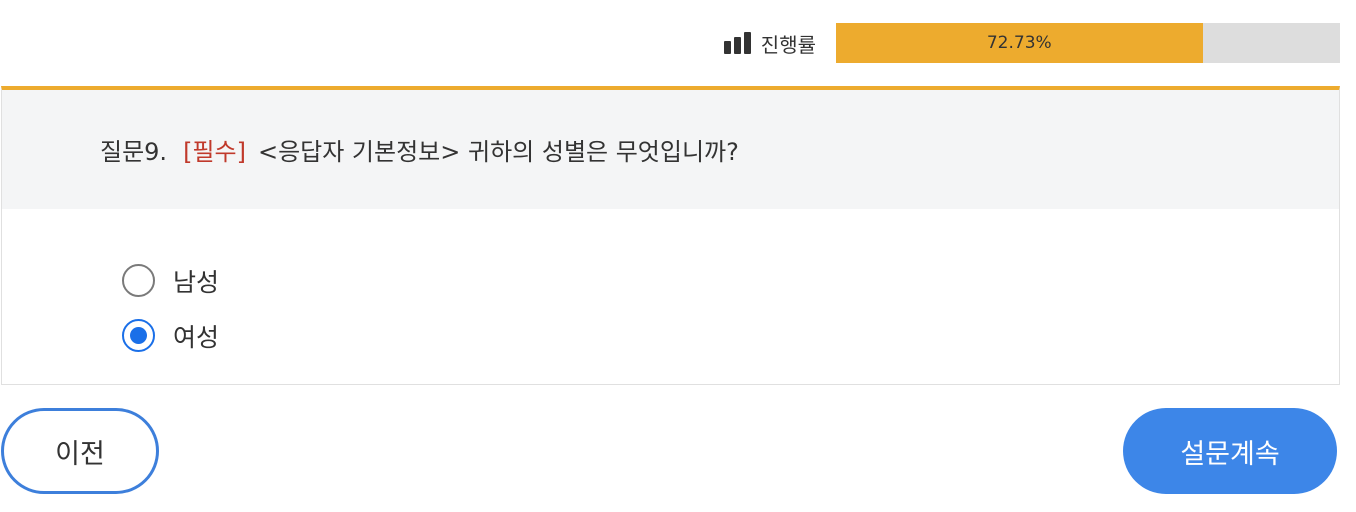  Describe the element at coordinates (1088, 43) in the screenshot. I see `progress-bar: 72.73%` at that location.